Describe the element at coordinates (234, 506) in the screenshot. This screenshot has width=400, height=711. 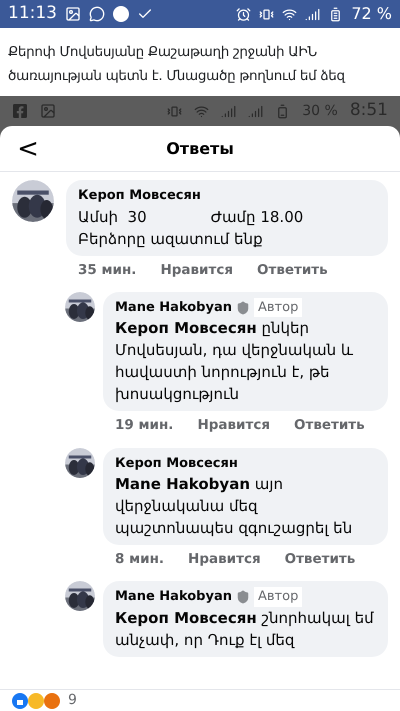
I see `comment-text: Mane Hakobyan այո վերջնականա մեզ պաշտոնապես զգուշացրել են` at that location.